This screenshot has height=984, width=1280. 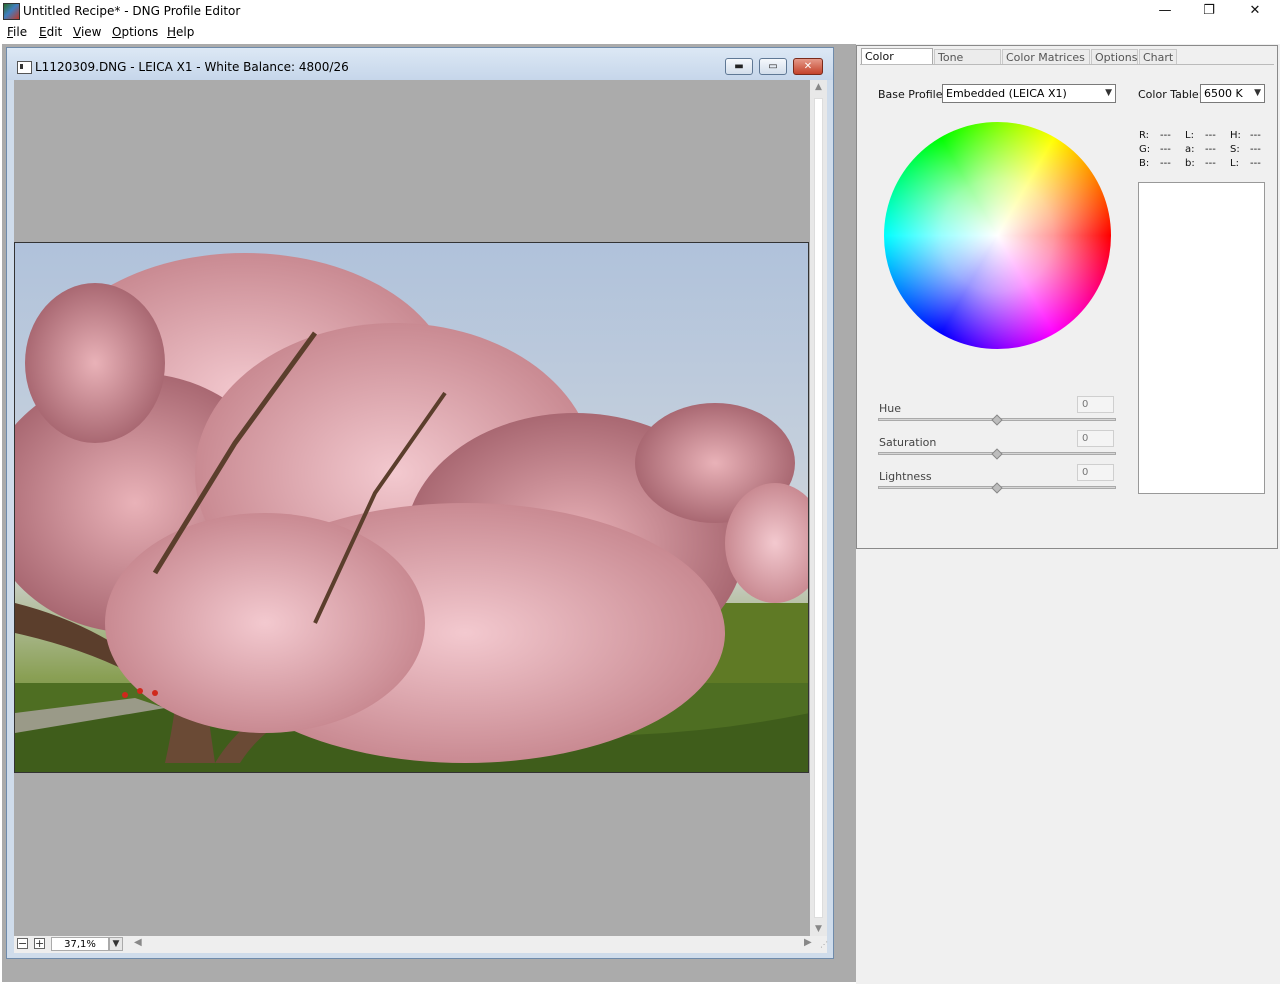 What do you see at coordinates (739, 66) in the screenshot?
I see `document-minimize-button: ▬` at bounding box center [739, 66].